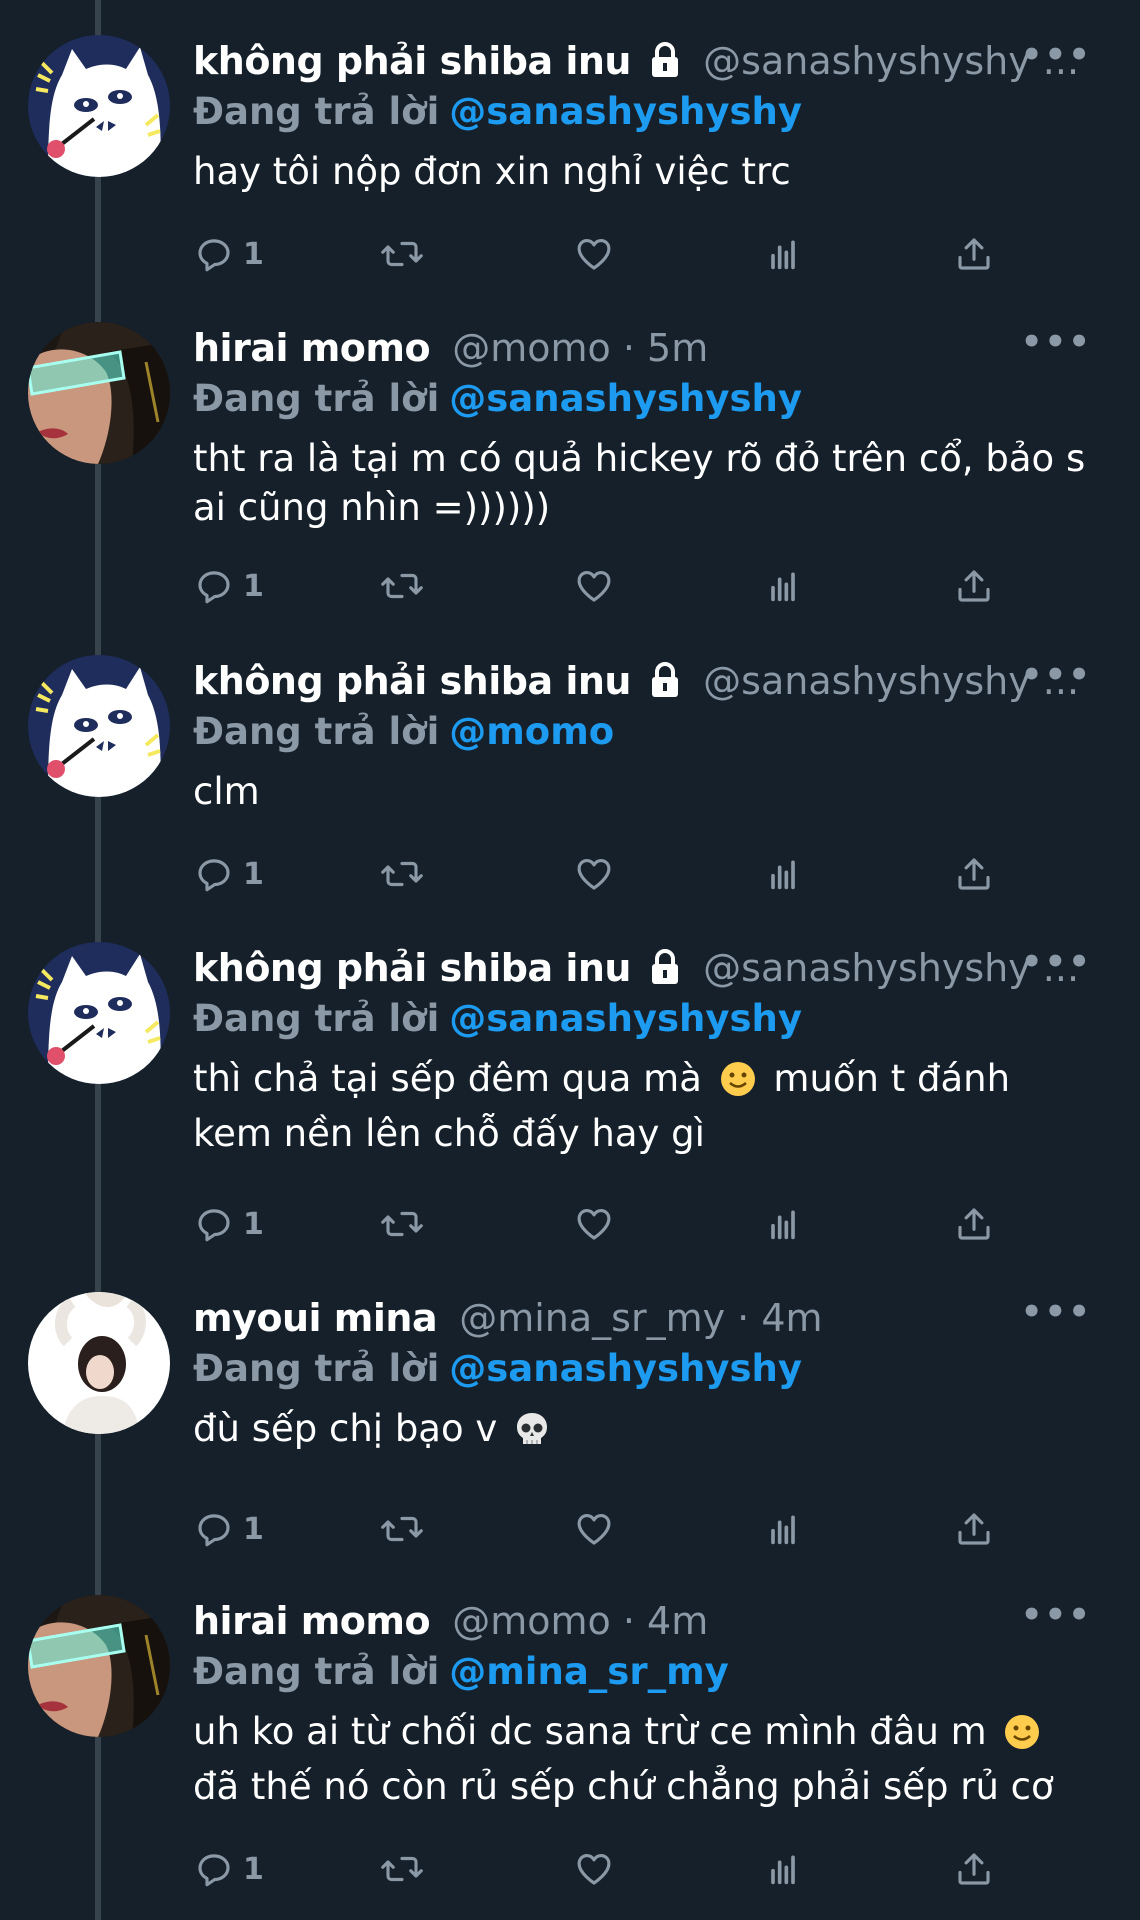 This screenshot has height=1920, width=1140. I want to click on tweet-text: clm, so click(226, 791).